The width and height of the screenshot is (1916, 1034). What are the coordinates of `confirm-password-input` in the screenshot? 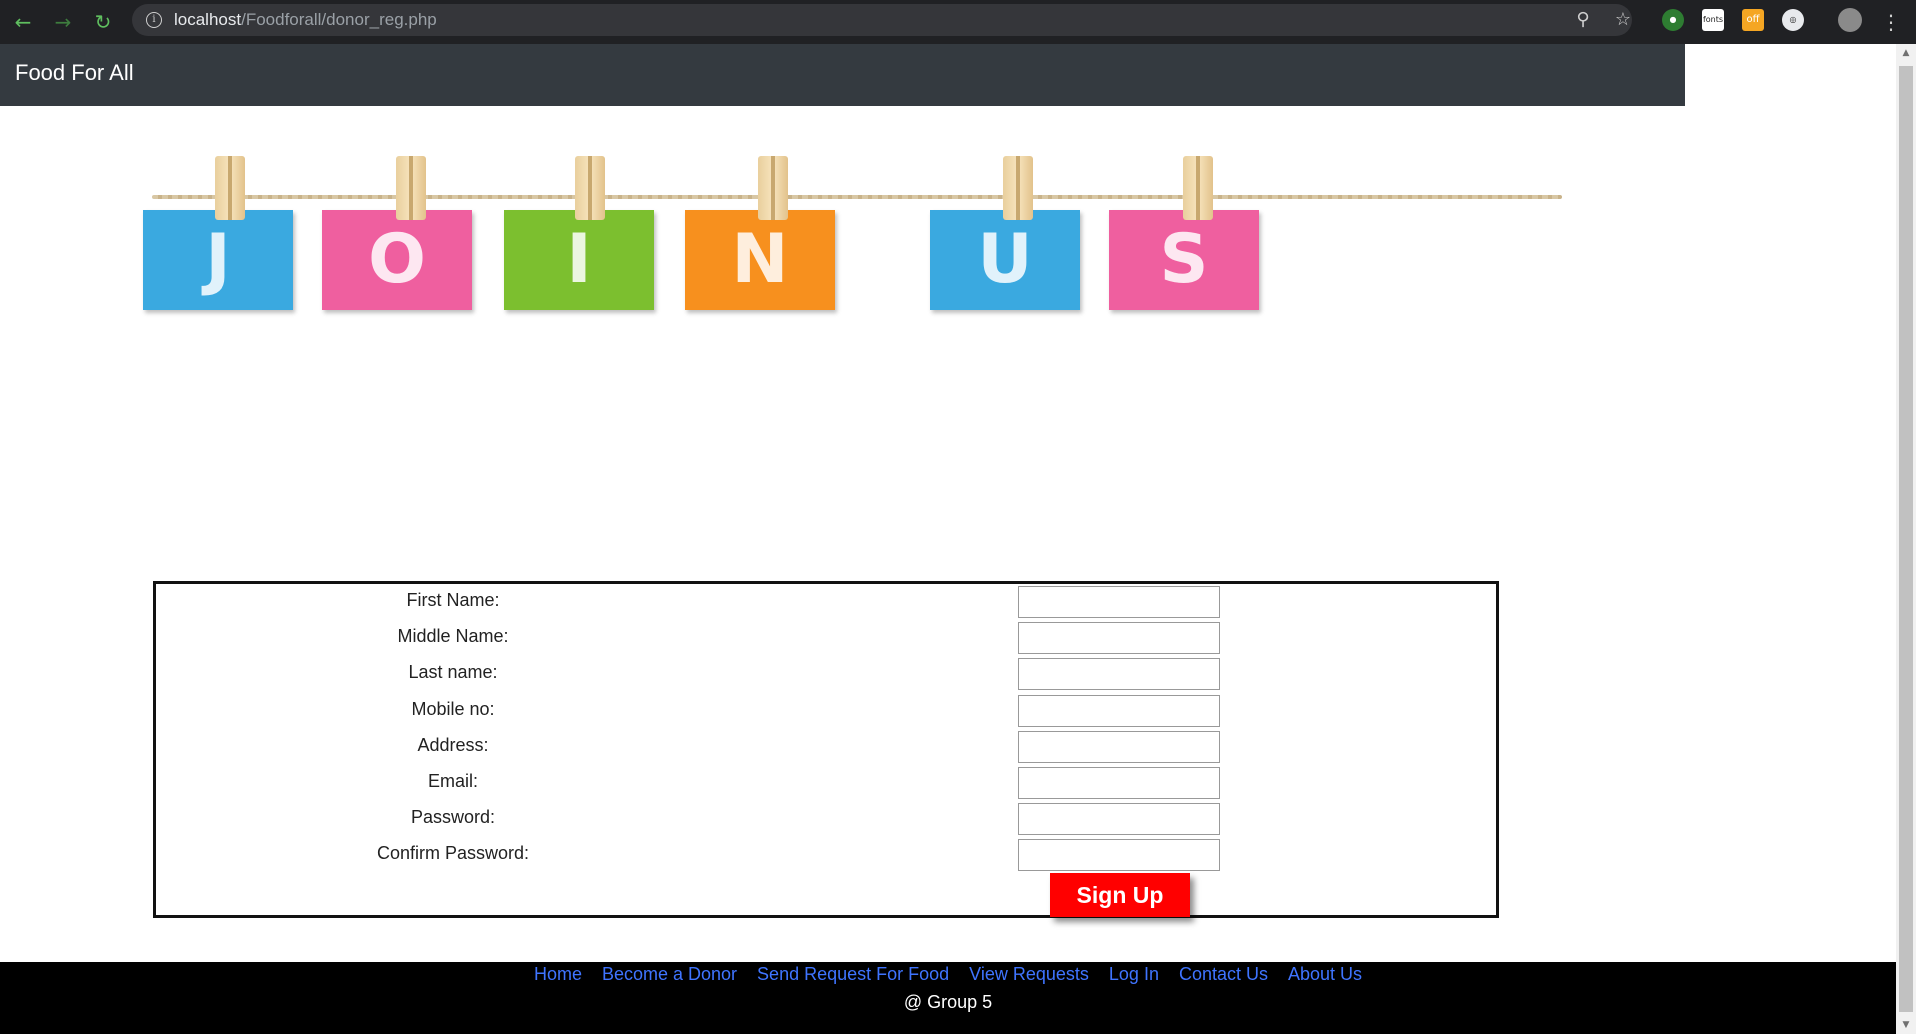 It's located at (1119, 855).